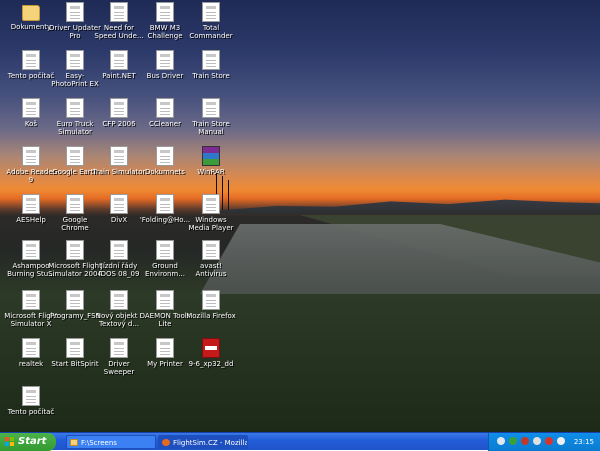  What do you see at coordinates (9, 441) in the screenshot?
I see `windows-flag-icon` at bounding box center [9, 441].